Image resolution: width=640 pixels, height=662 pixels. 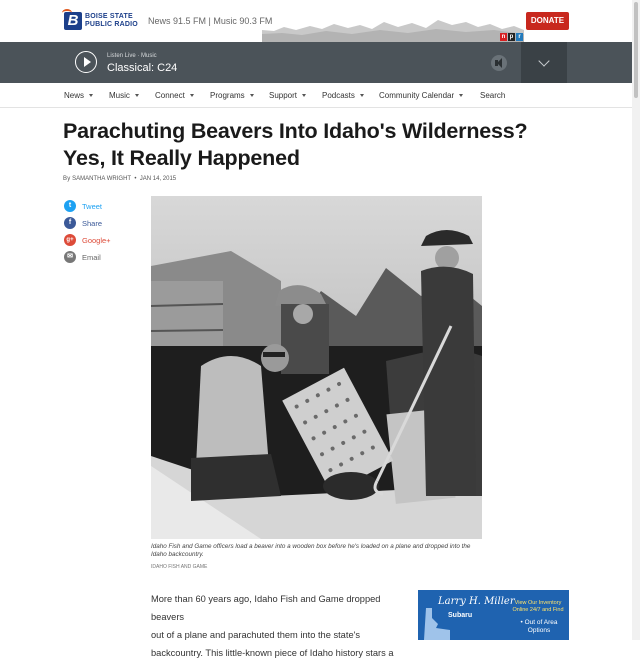 I want to click on scrollbar-thumb, so click(x=636, y=50).